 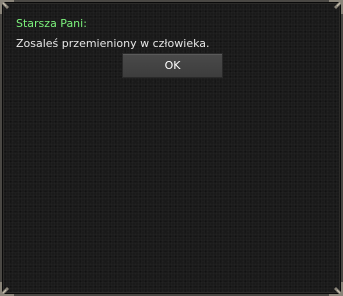 I want to click on ok-button: OK, so click(x=172, y=65).